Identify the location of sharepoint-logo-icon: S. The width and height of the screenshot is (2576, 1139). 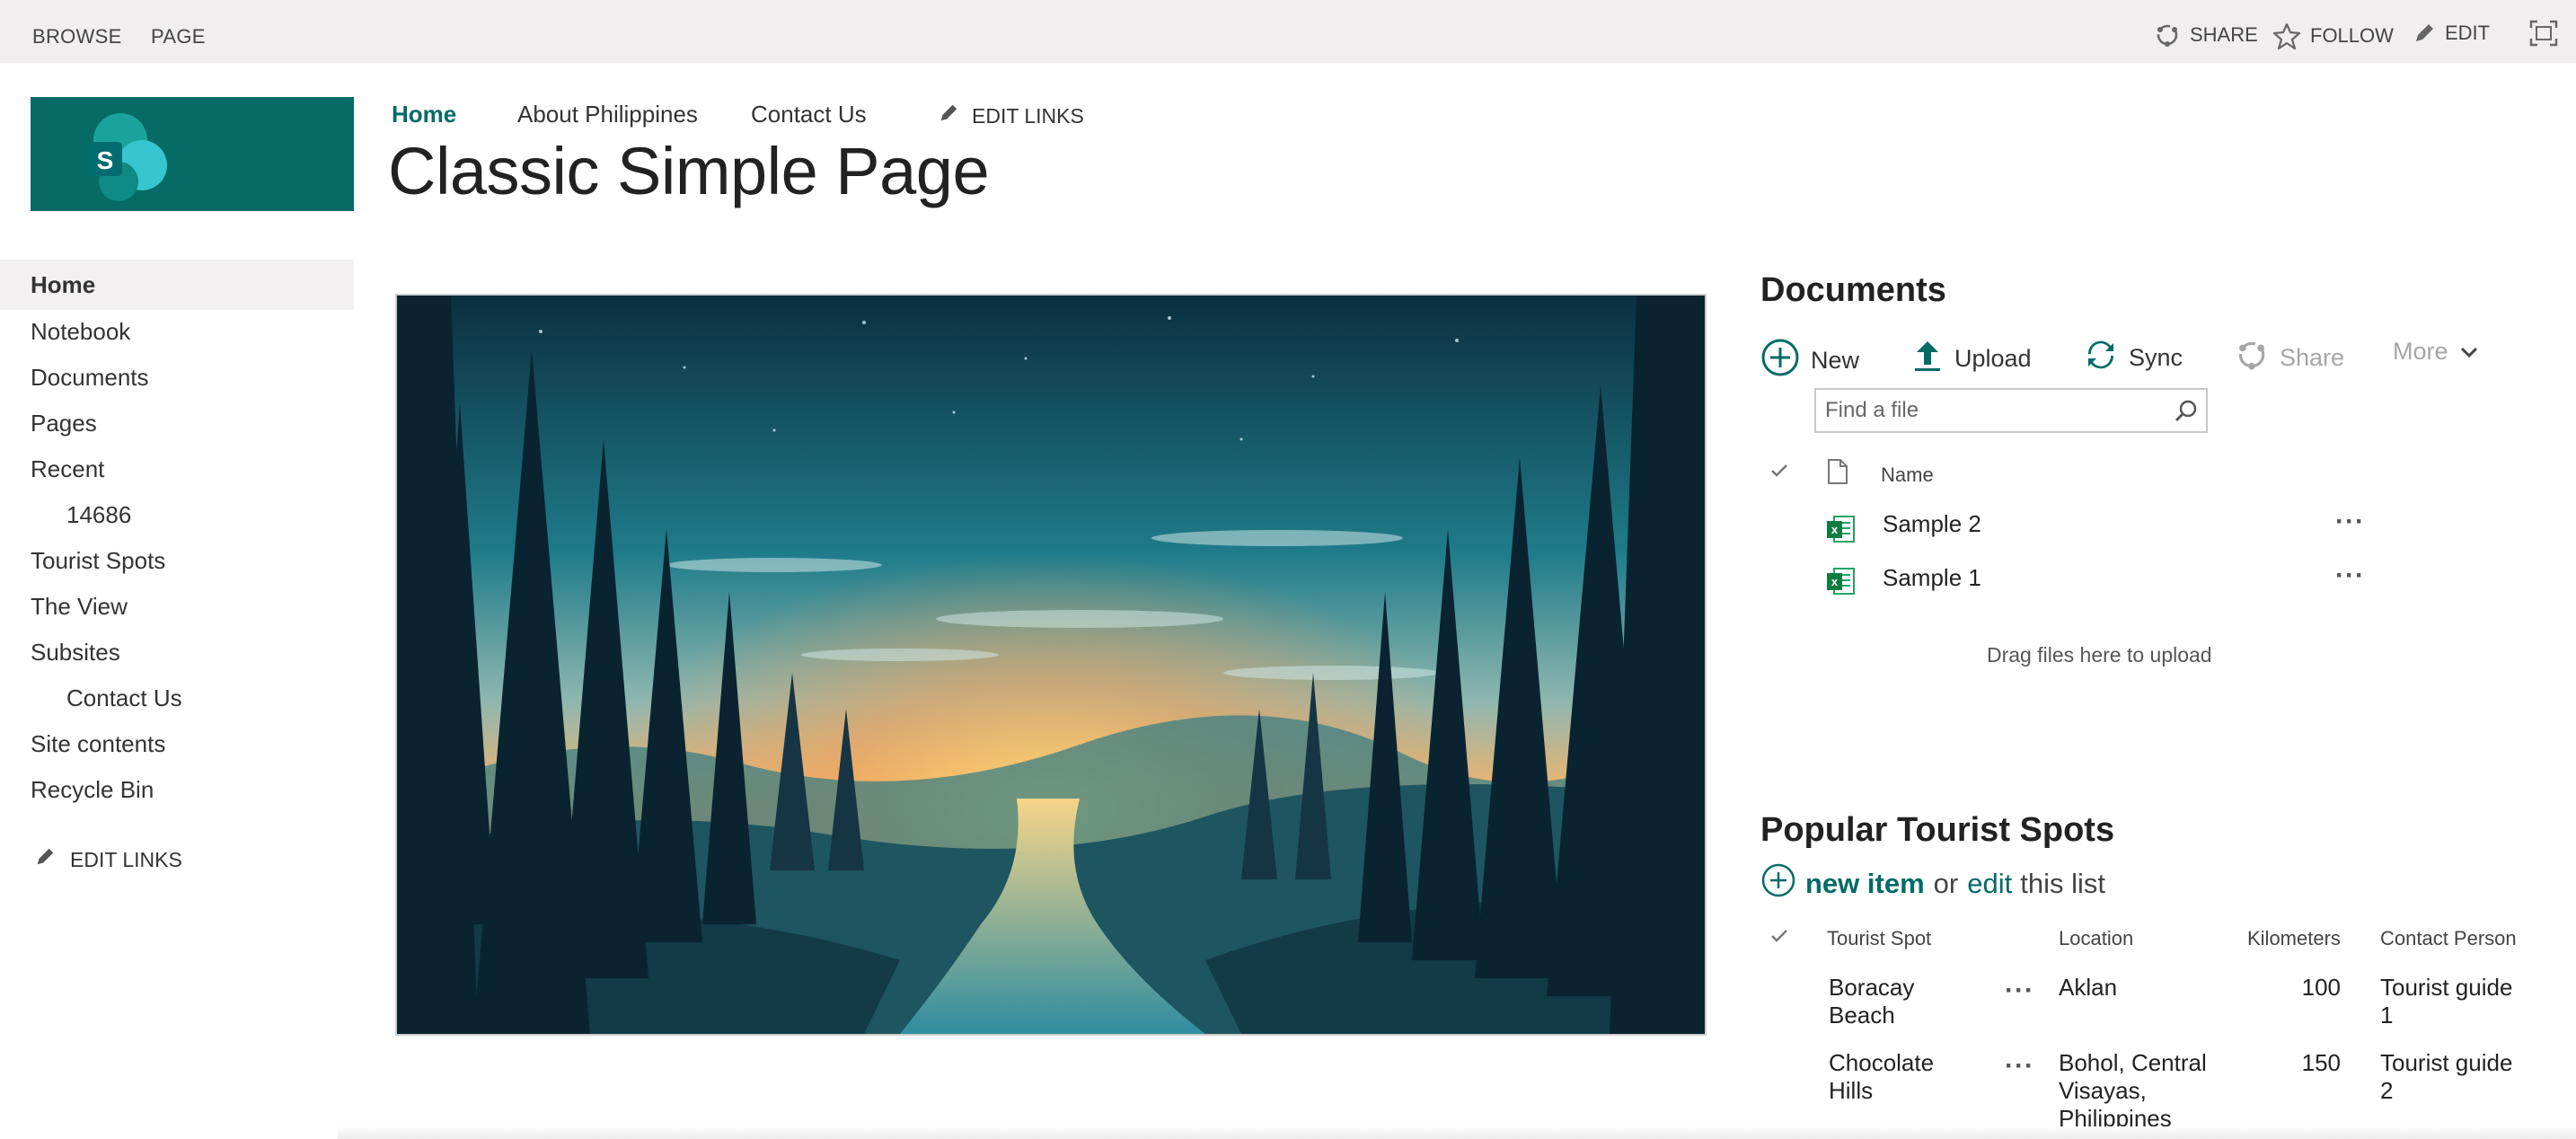
(127, 157).